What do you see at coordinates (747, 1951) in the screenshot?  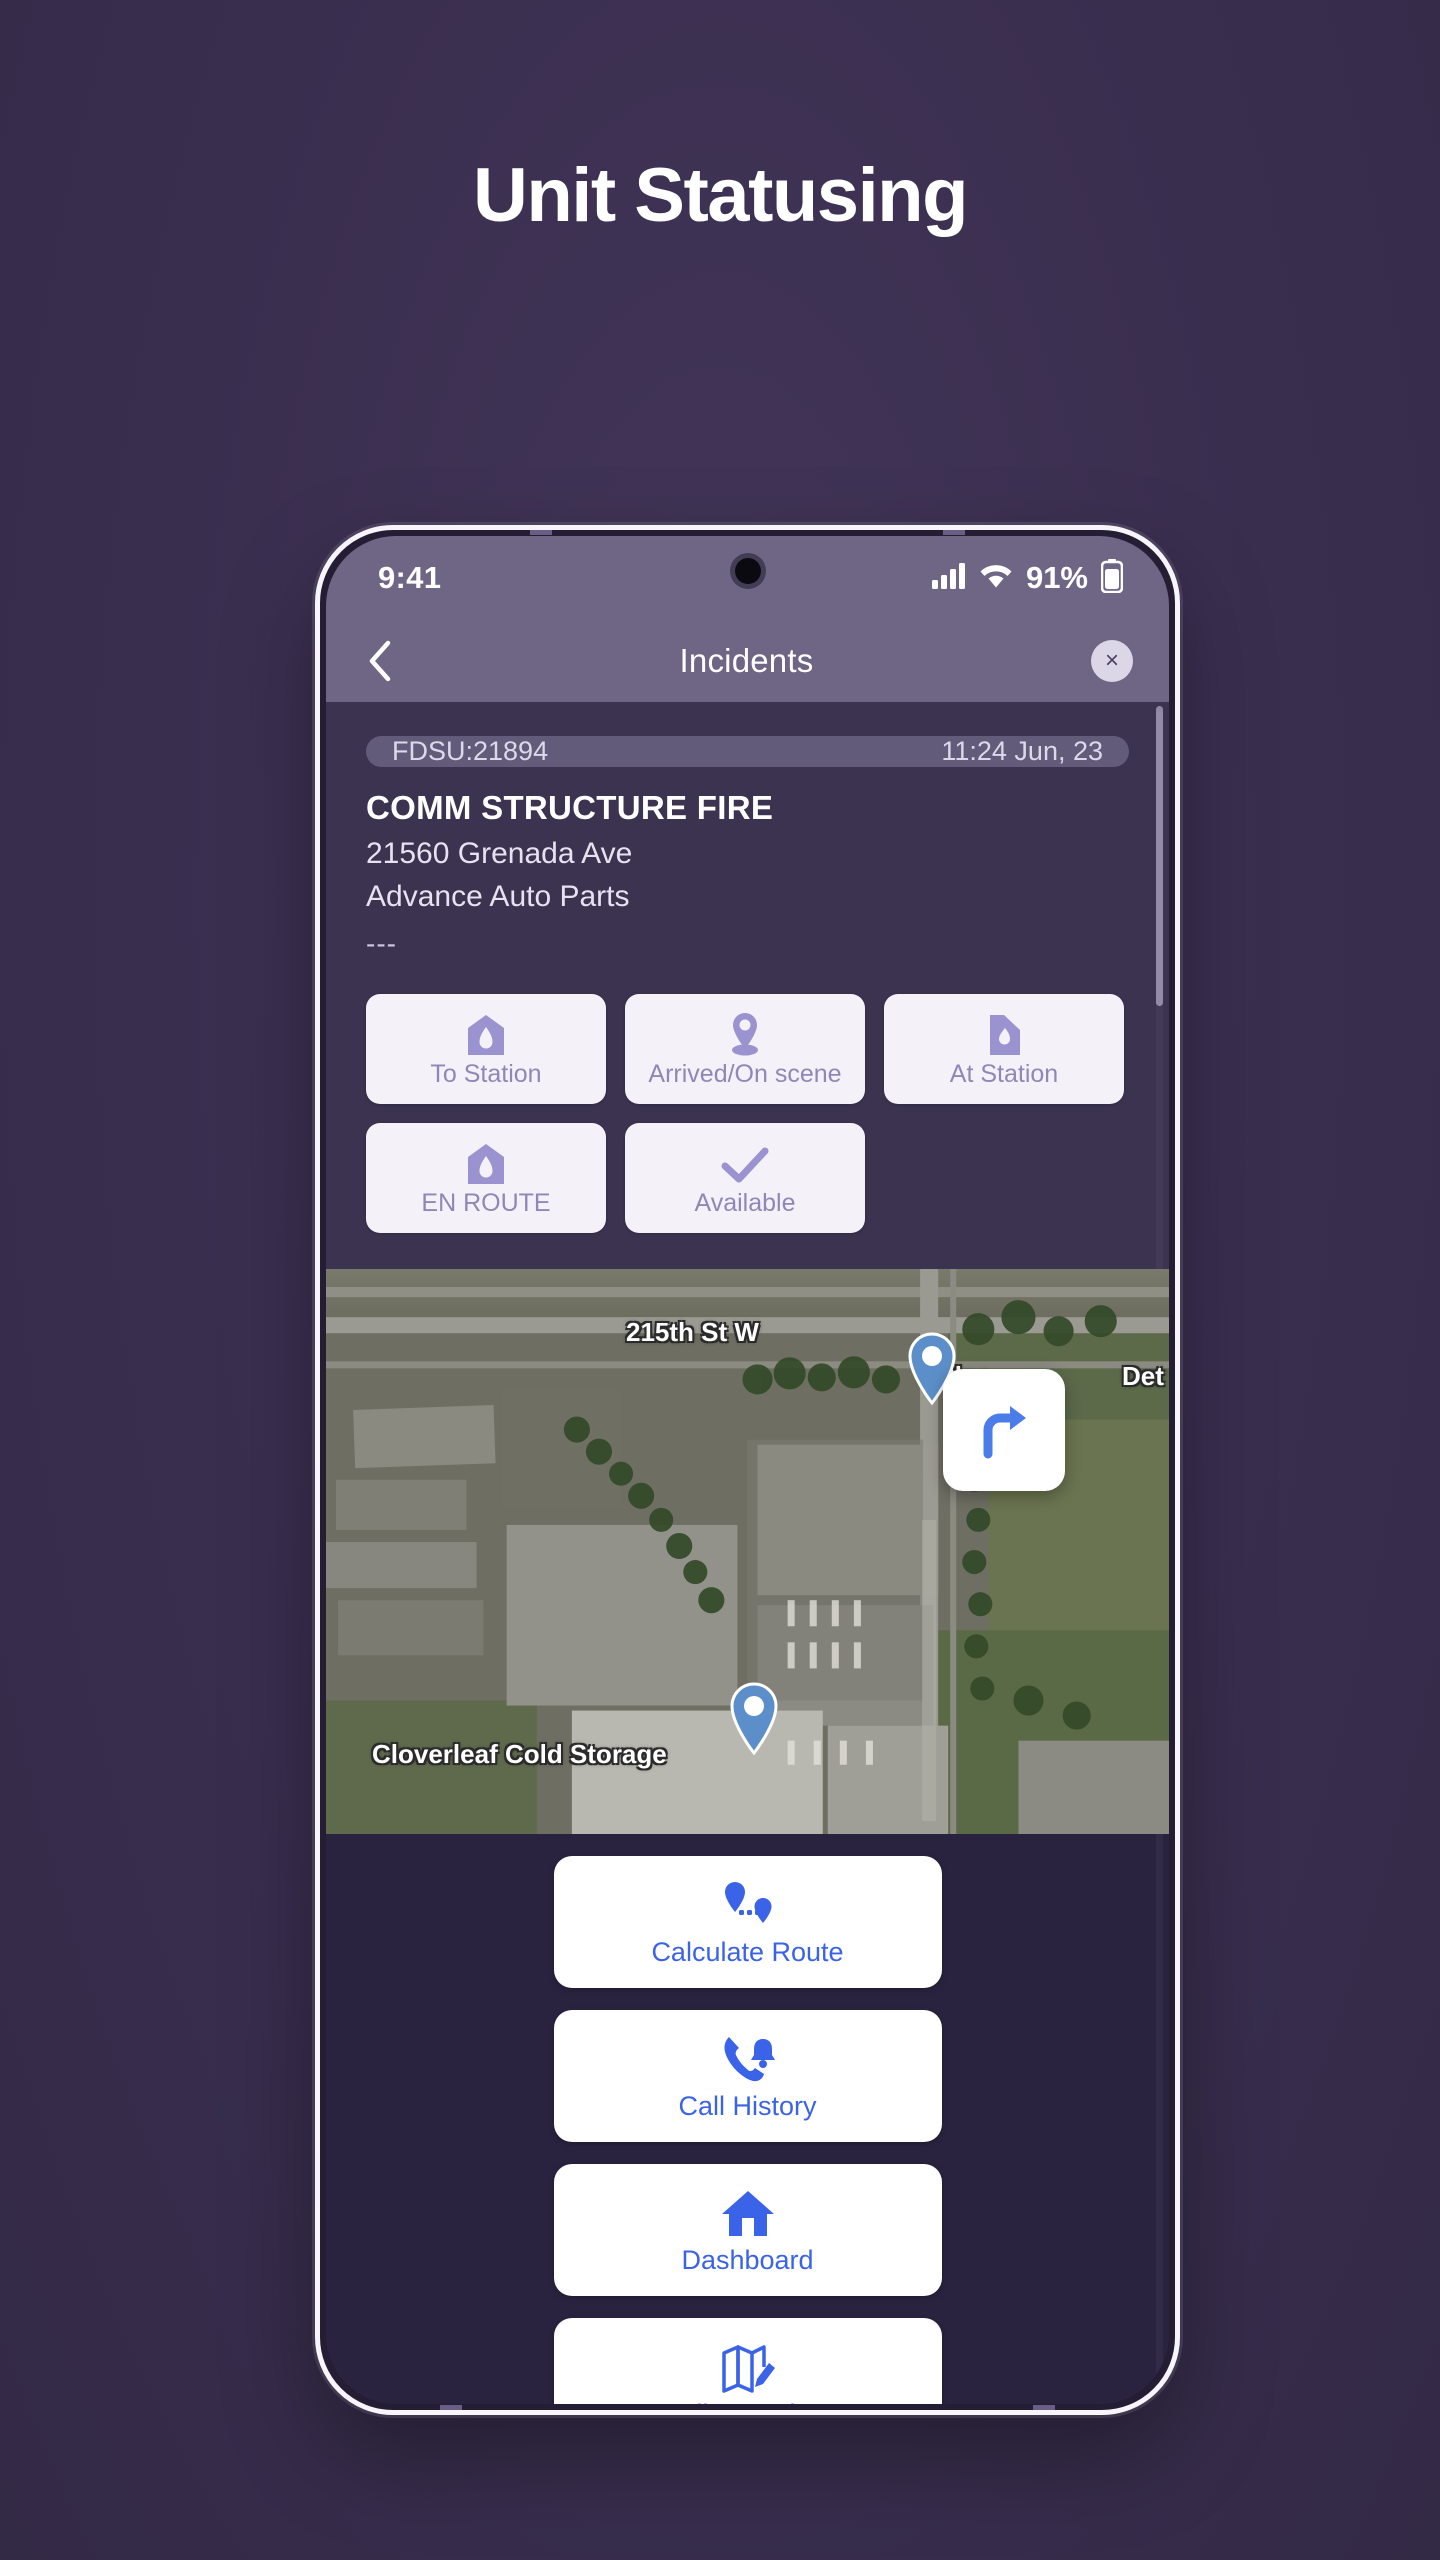 I see `action-button-label: Calculate Route` at bounding box center [747, 1951].